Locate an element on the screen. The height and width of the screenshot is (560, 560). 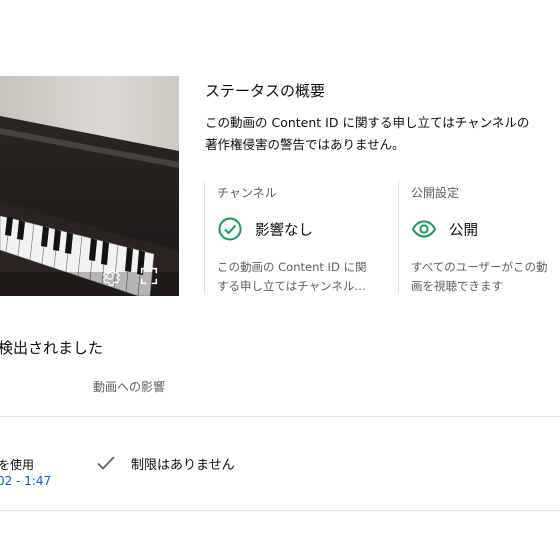
status-overview-title: ステータスの概要 is located at coordinates (265, 91).